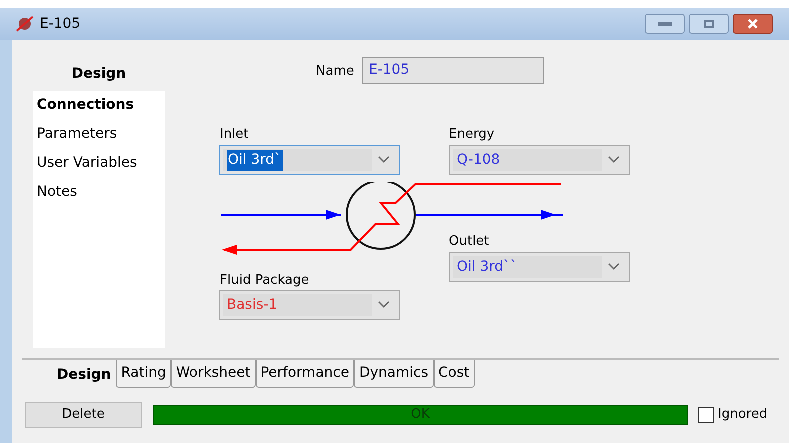 Image resolution: width=789 pixels, height=443 pixels. Describe the element at coordinates (99, 109) in the screenshot. I see `sidebar-item: Connections` at that location.